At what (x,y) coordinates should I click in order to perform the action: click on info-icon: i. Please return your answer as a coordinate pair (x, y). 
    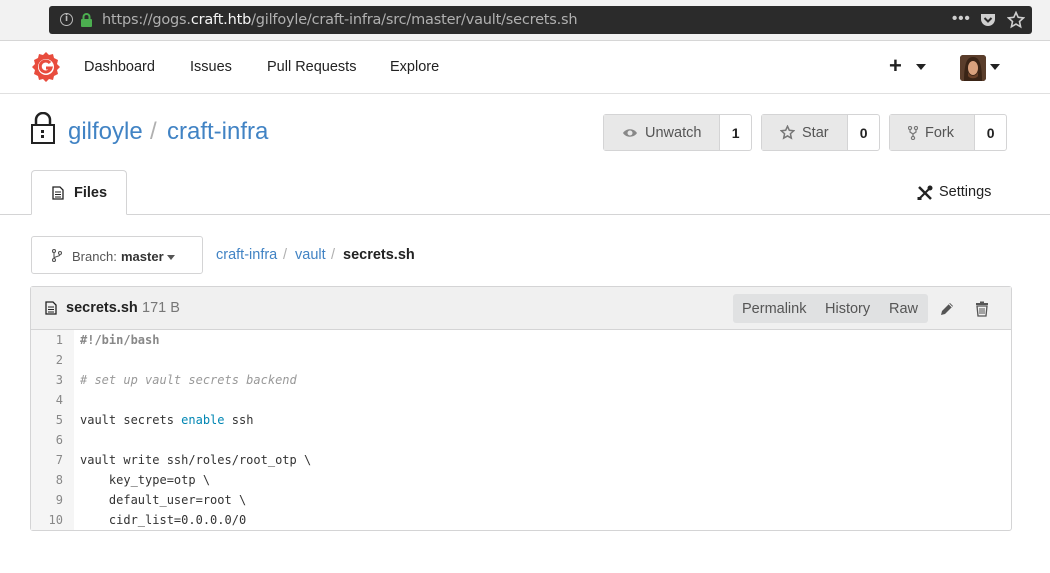
    Looking at the image, I should click on (66, 19).